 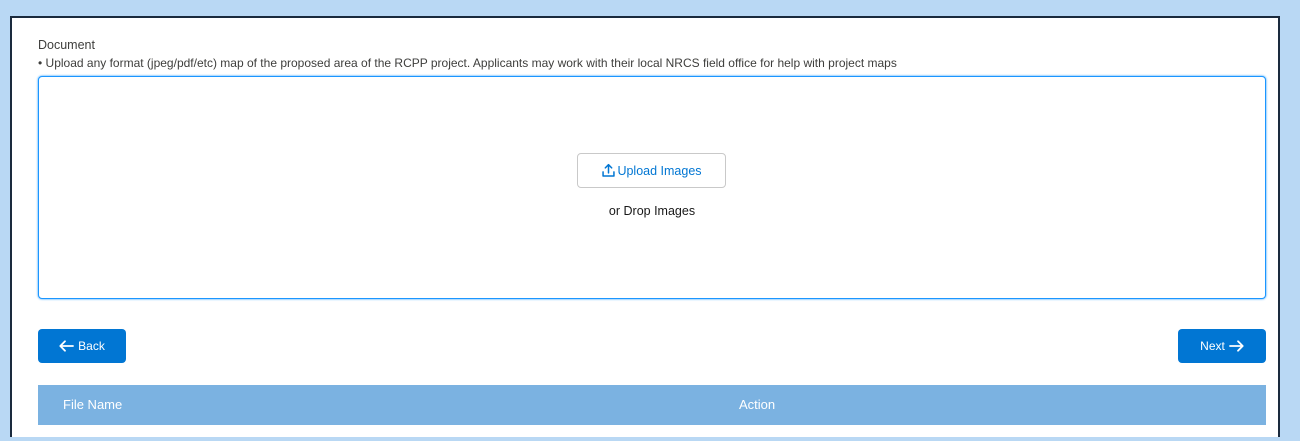 What do you see at coordinates (91, 346) in the screenshot?
I see `back-label: Back` at bounding box center [91, 346].